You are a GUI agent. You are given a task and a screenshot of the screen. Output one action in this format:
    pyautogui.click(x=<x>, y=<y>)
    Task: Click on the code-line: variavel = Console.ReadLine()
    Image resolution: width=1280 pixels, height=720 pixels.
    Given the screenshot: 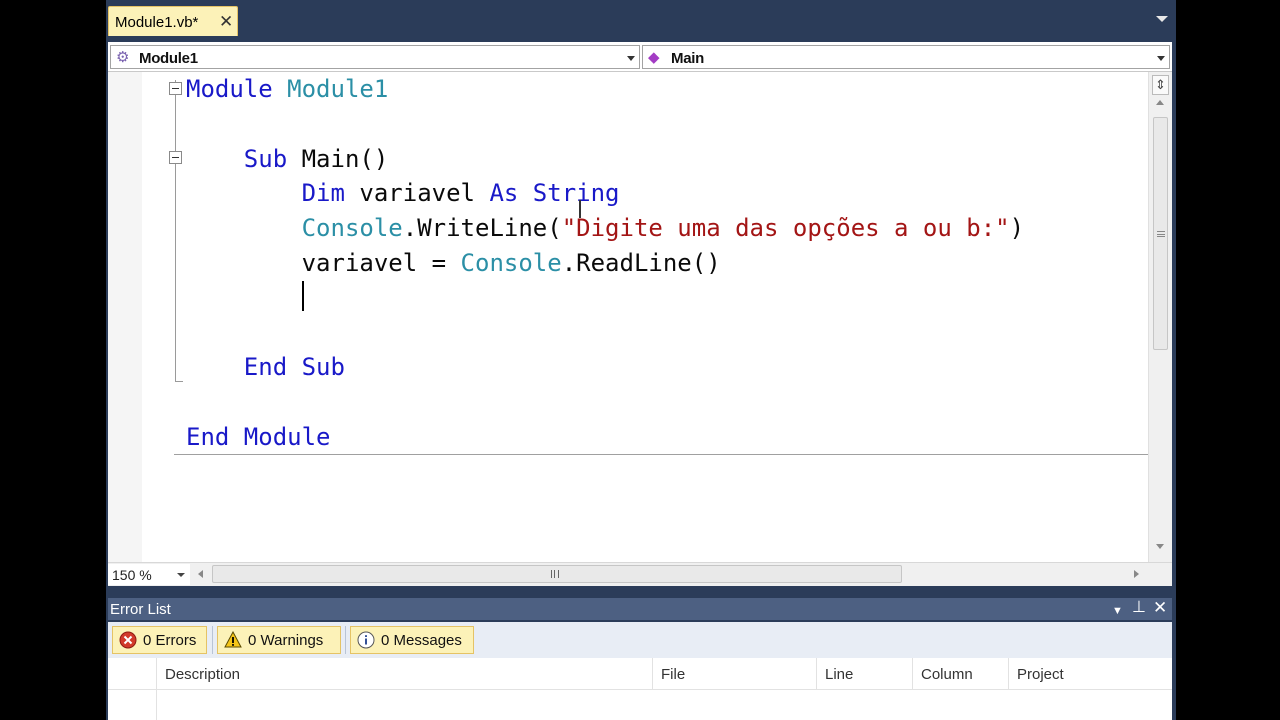 What is the action you would take?
    pyautogui.click(x=453, y=263)
    